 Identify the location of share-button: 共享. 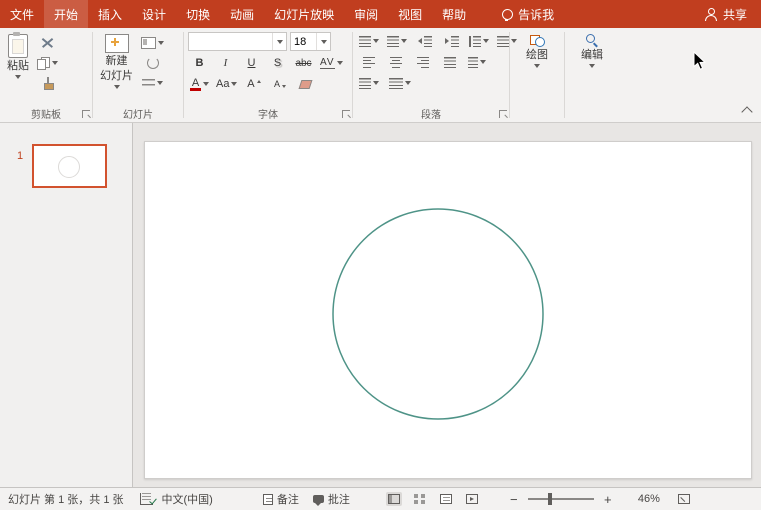
(726, 14).